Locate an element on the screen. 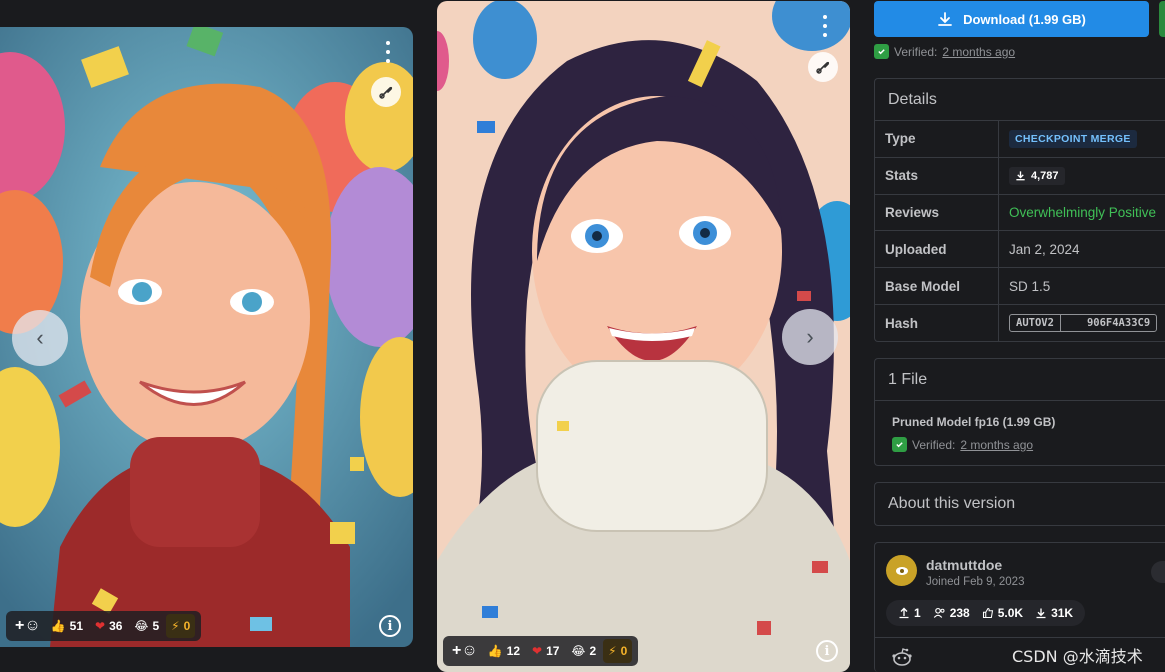  about-header: About this version is located at coordinates (1020, 504).